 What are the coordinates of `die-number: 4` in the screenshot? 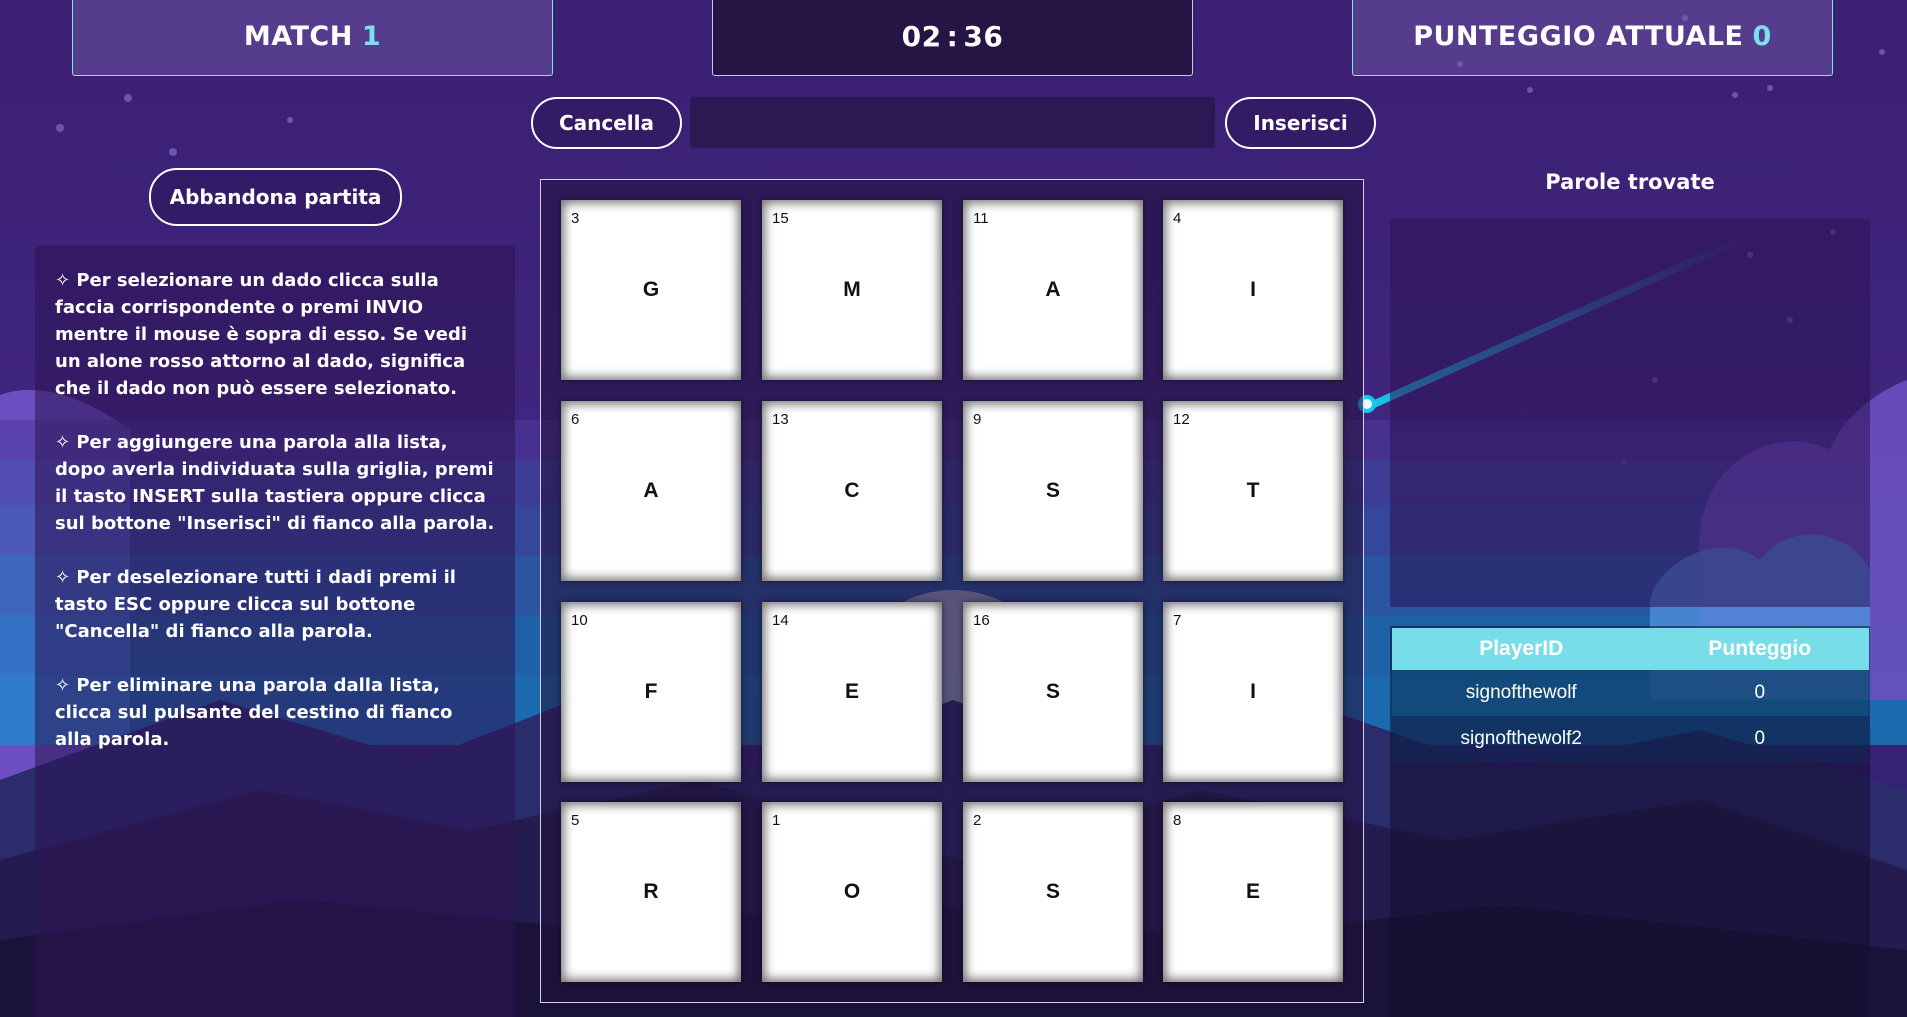 It's located at (1177, 218).